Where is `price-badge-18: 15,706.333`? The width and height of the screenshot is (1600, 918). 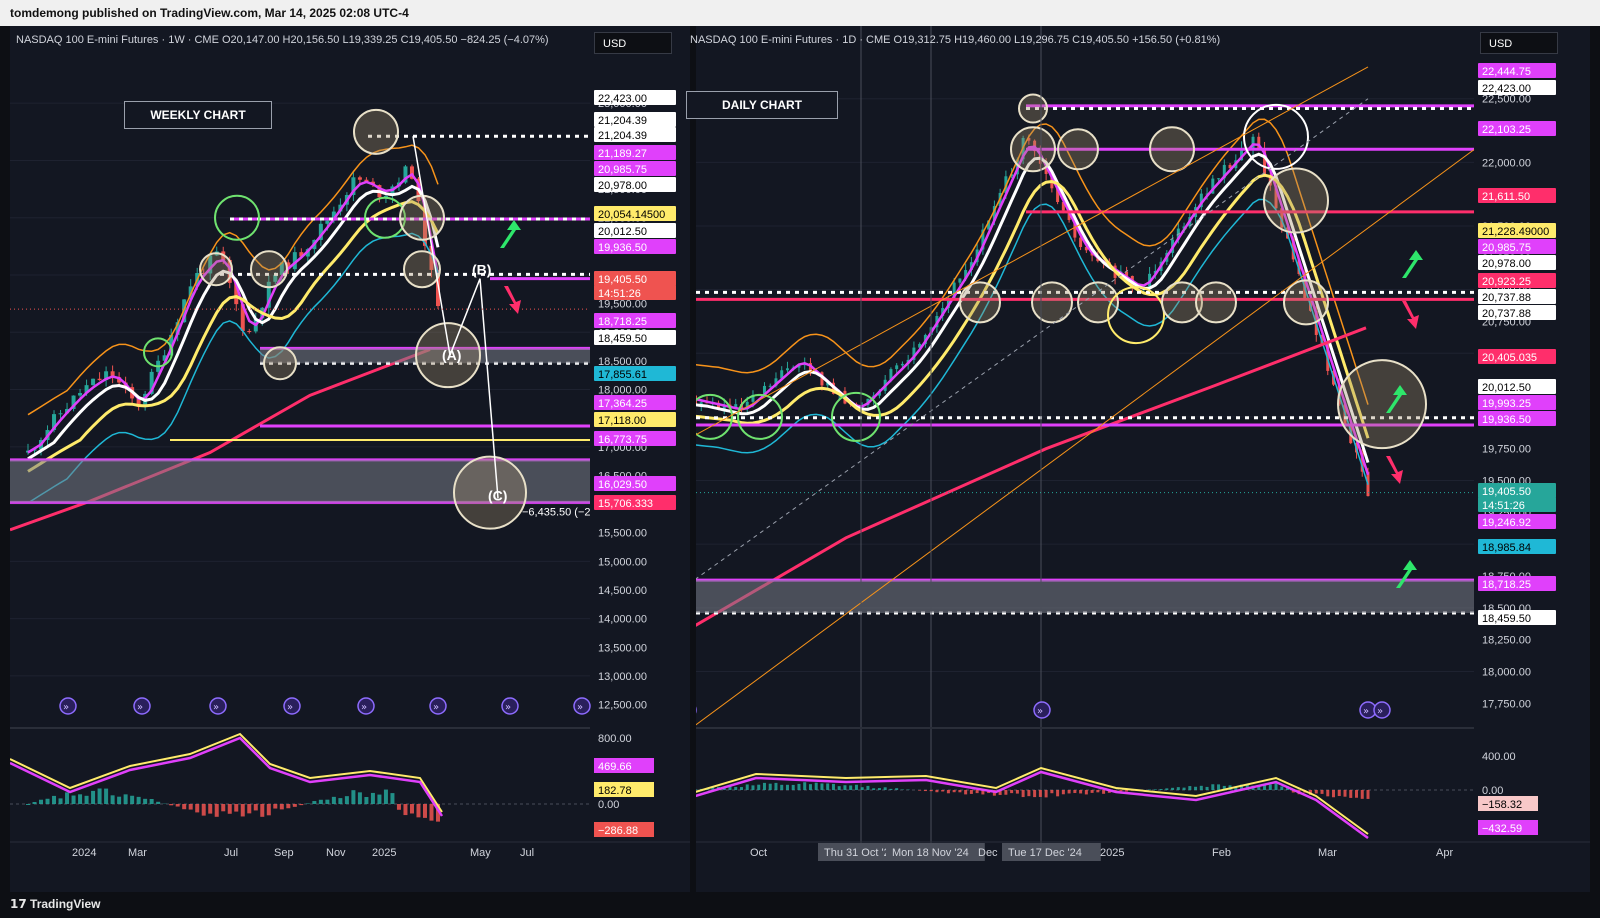 price-badge-18: 15,706.333 is located at coordinates (625, 504).